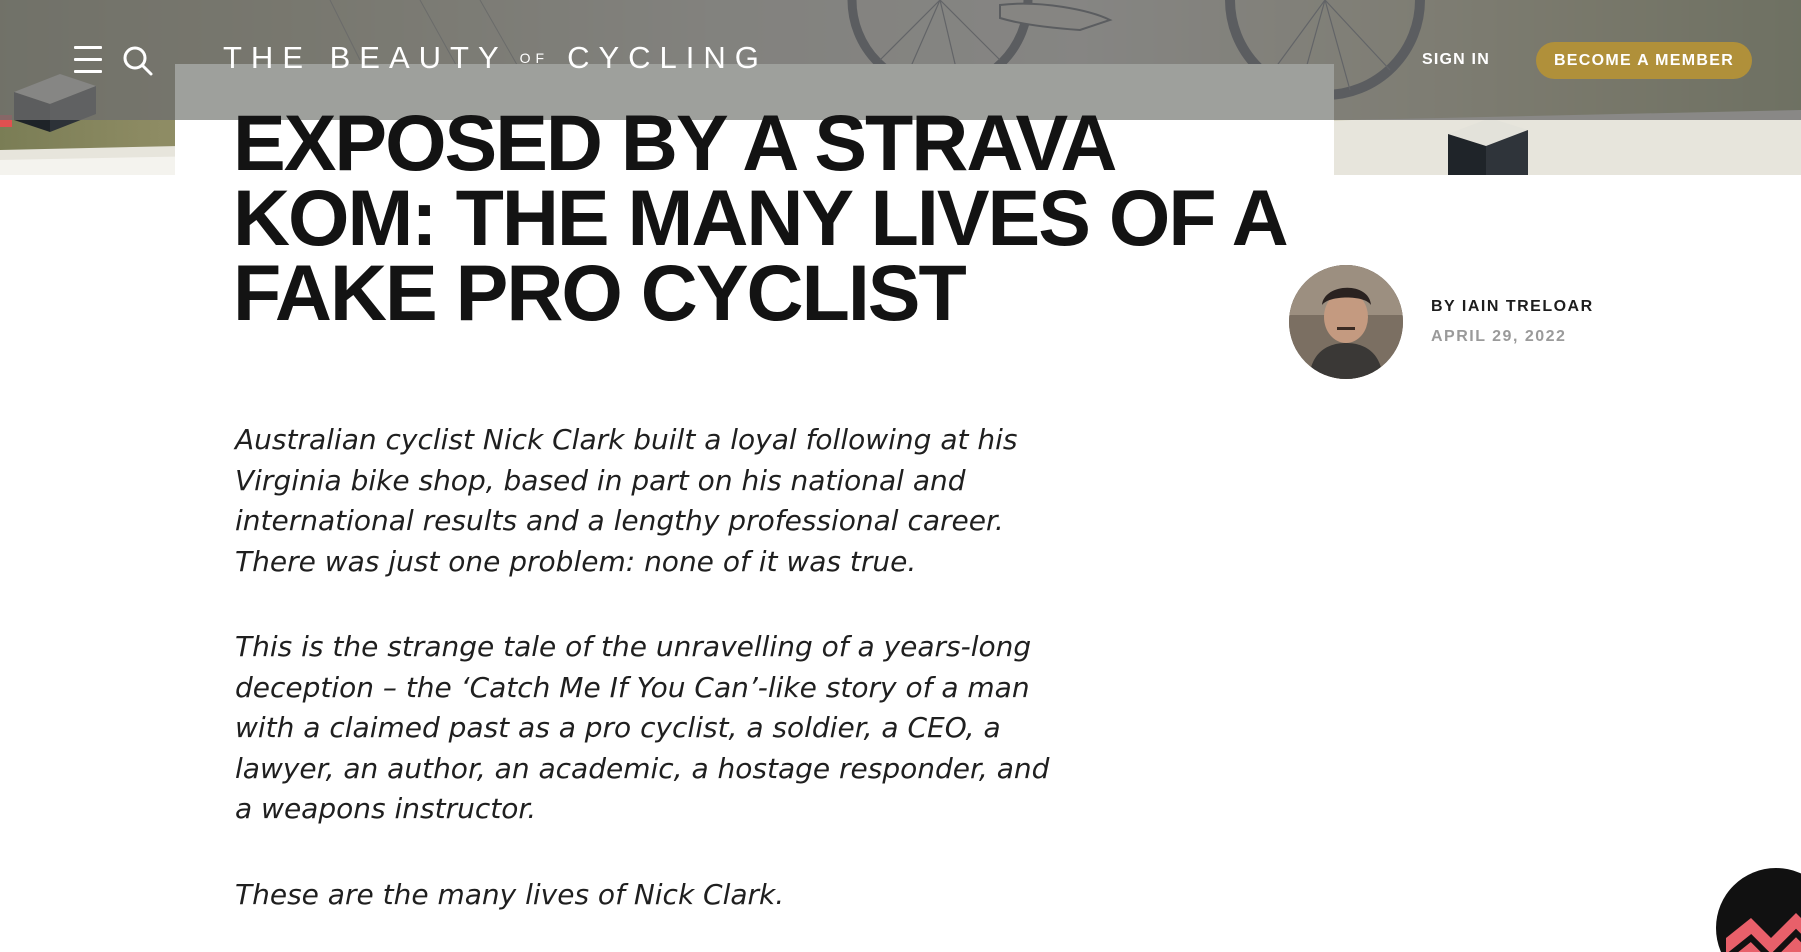 The height and width of the screenshot is (952, 1801). I want to click on publish-date: APRIL 29, 2022, so click(1499, 336).